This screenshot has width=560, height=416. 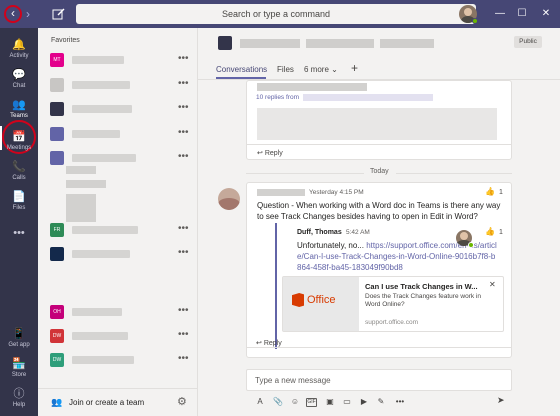 I want to click on maximize-button: ☐, so click(x=522, y=14).